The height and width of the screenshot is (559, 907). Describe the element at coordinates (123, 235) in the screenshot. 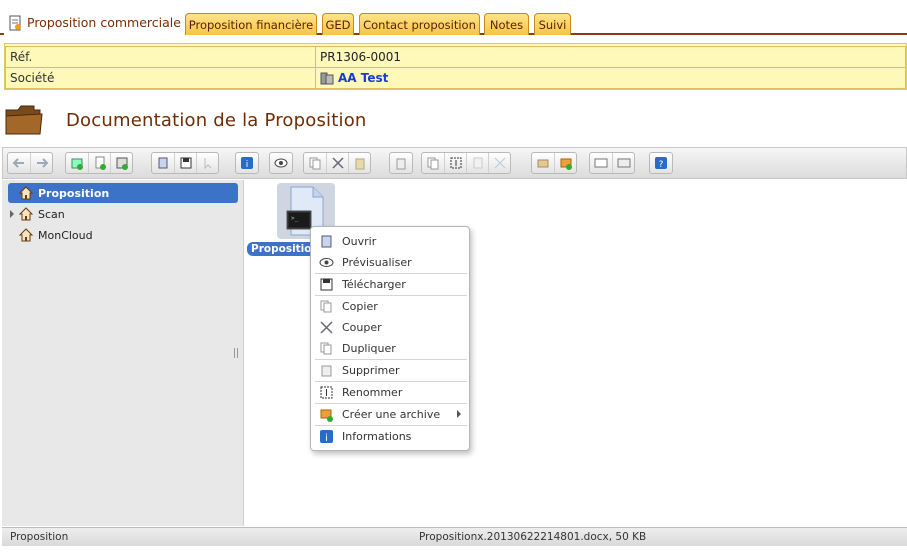

I see `tree-item-moncloud: MonCloud` at that location.